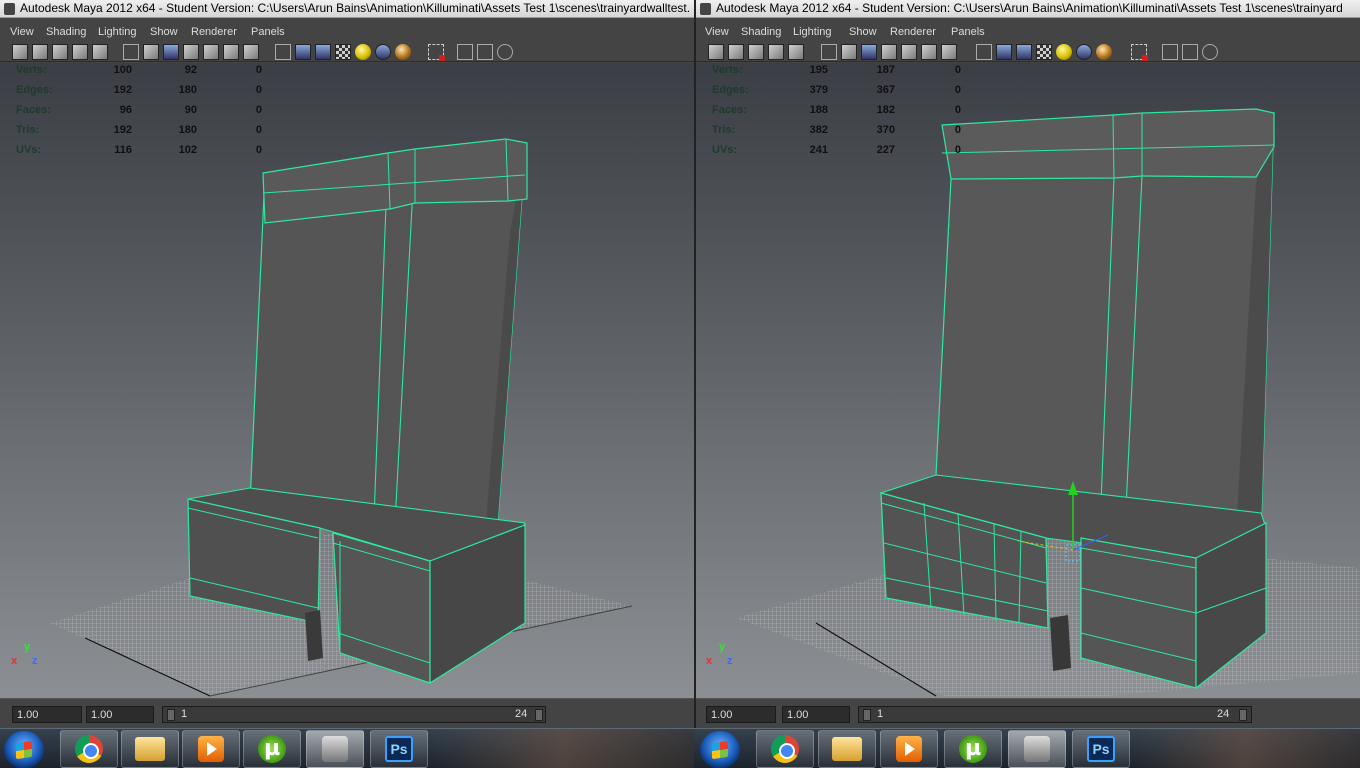  Describe the element at coordinates (33, 110) in the screenshot. I see `stat-label: Faces:` at that location.